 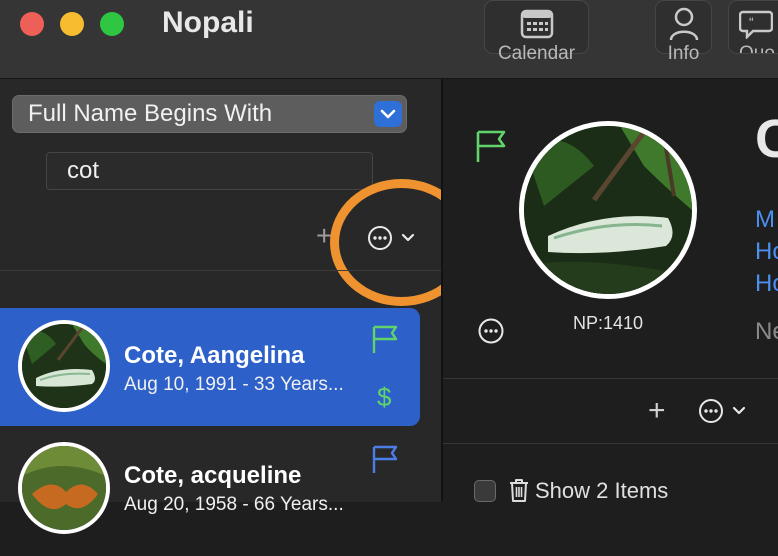 I want to click on record-photo, so click(x=608, y=210).